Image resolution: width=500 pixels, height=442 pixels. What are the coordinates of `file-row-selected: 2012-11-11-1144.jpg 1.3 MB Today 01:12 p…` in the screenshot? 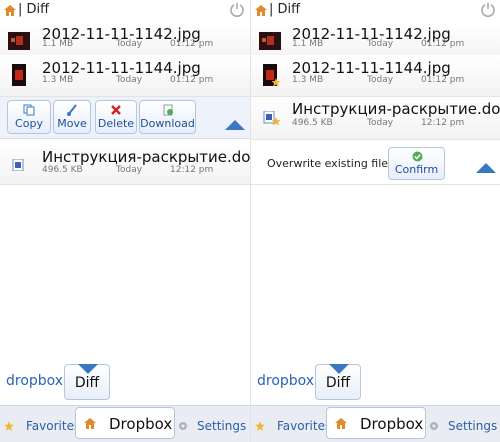 It's located at (125, 76).